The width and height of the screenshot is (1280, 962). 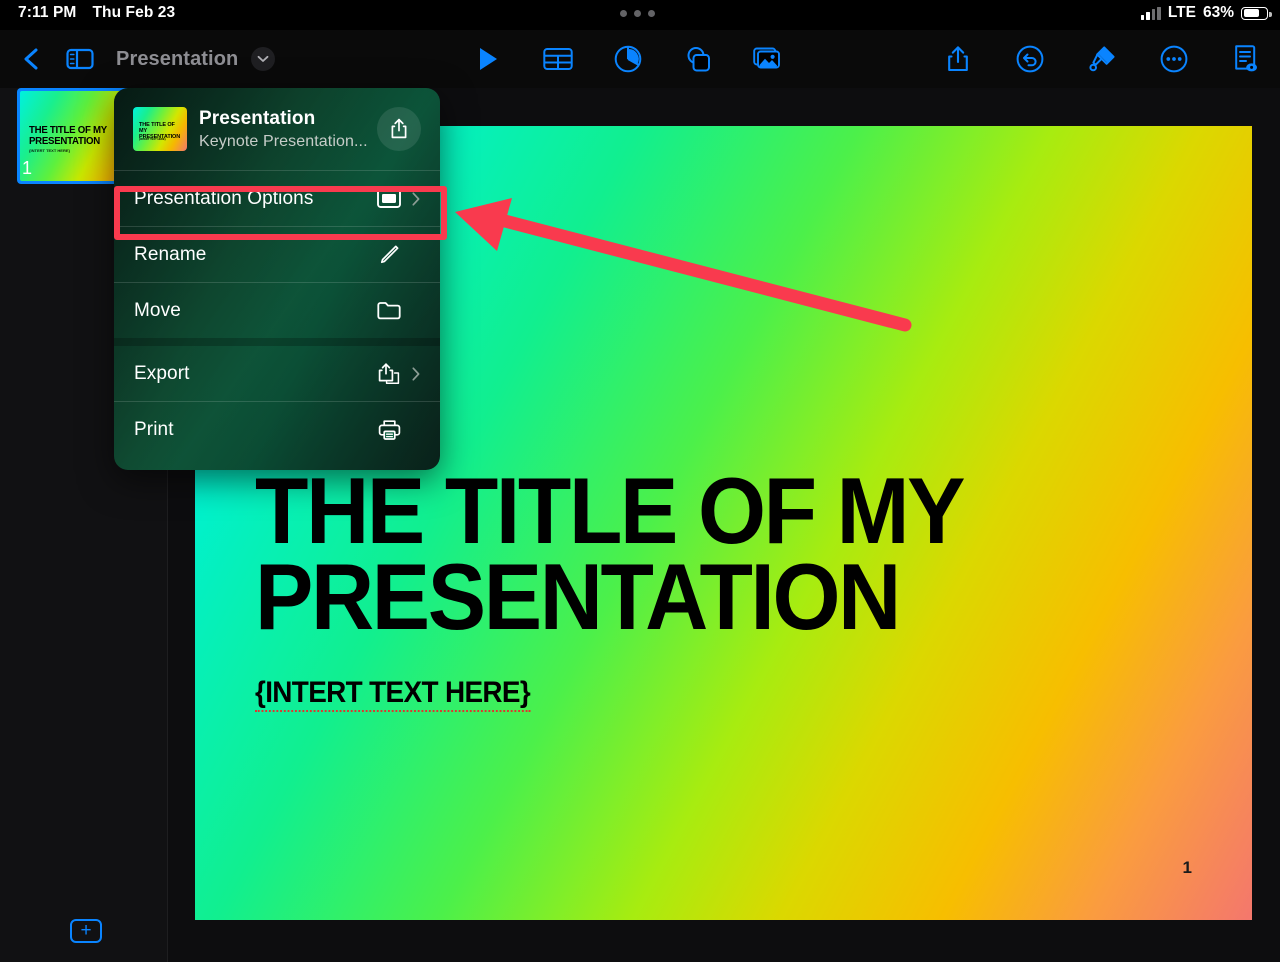 What do you see at coordinates (1187, 867) in the screenshot?
I see `slide-page-number: 1` at bounding box center [1187, 867].